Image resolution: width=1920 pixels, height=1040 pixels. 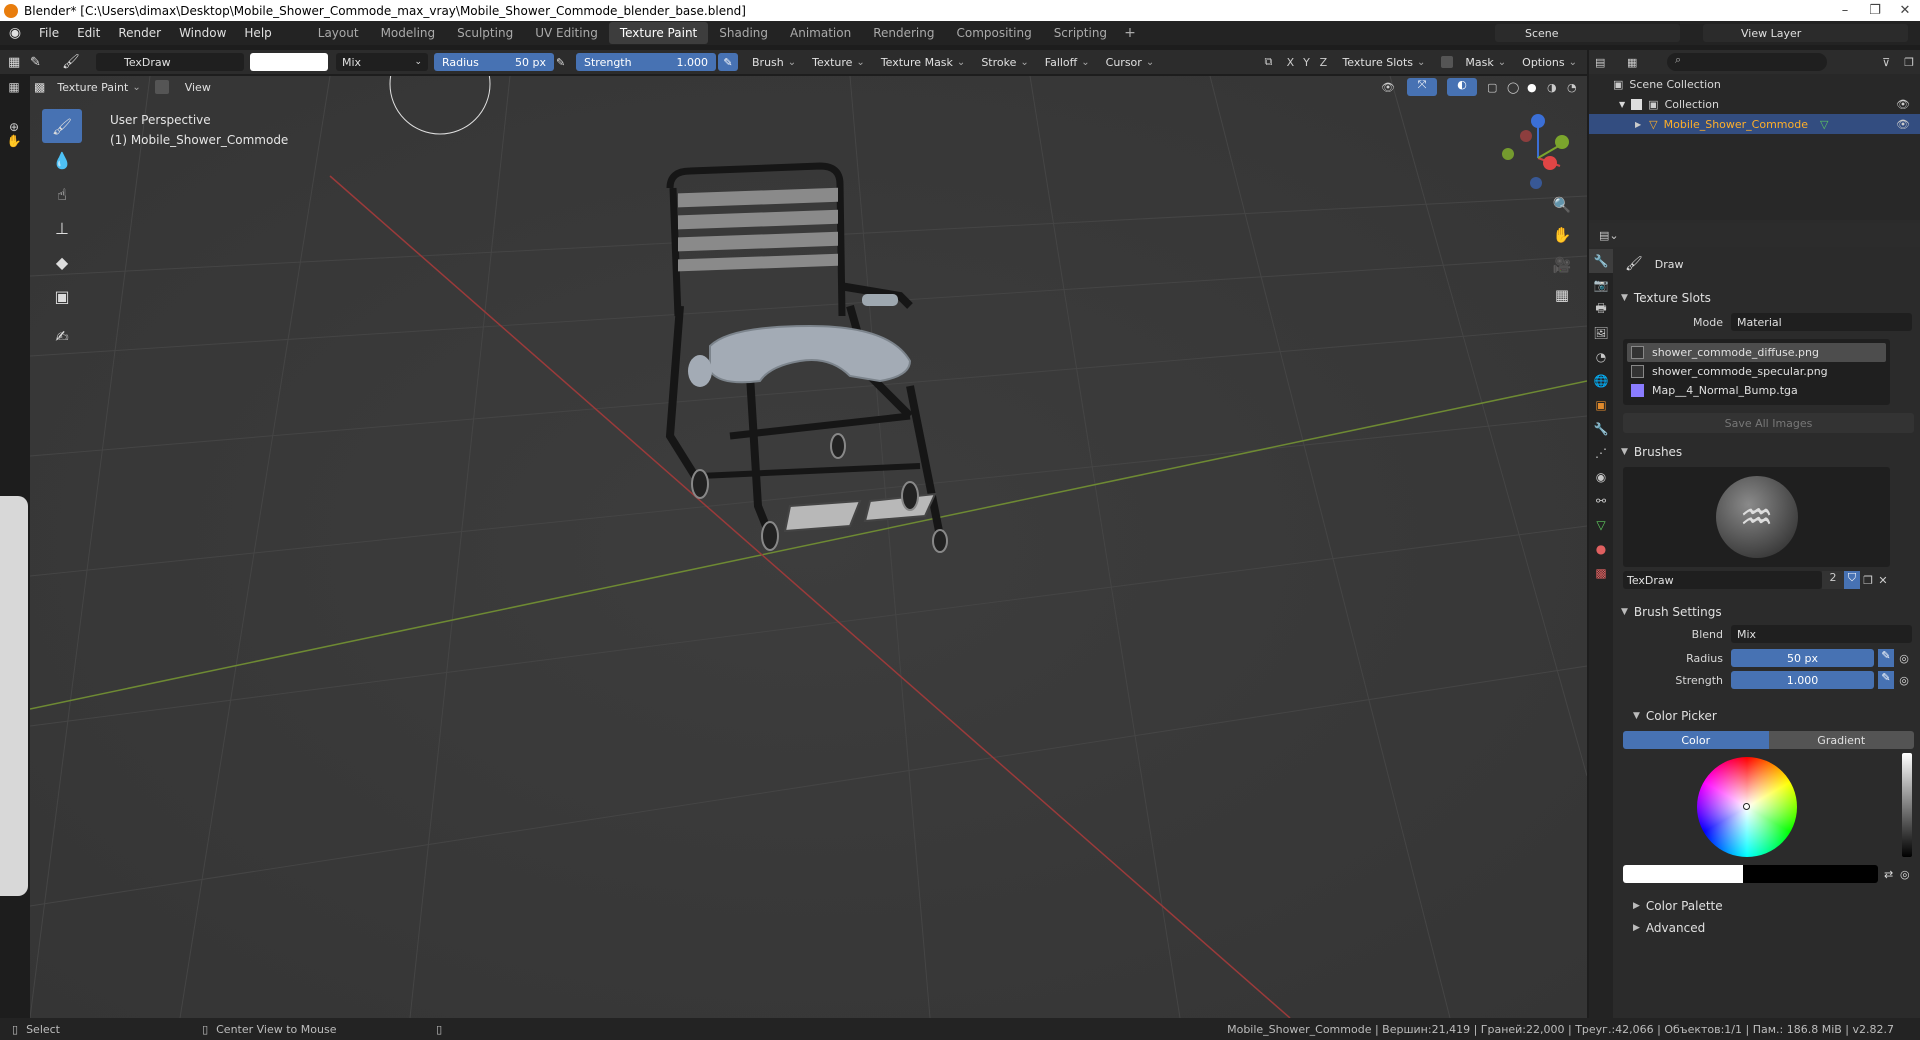 I want to click on object-tab-icon: ▣, so click(x=1601, y=405).